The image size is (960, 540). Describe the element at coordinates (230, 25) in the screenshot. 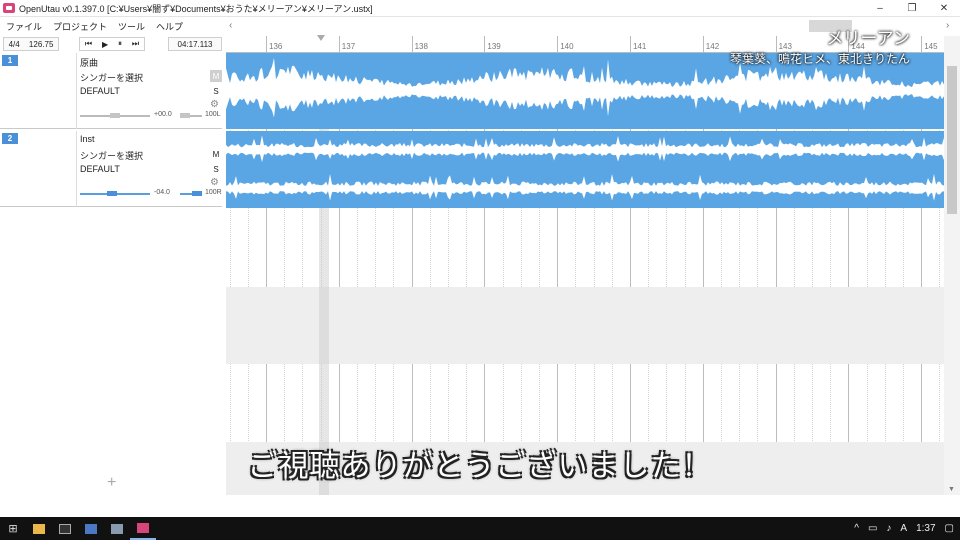

I see `scroll-left-arrow-icon: ‹` at that location.